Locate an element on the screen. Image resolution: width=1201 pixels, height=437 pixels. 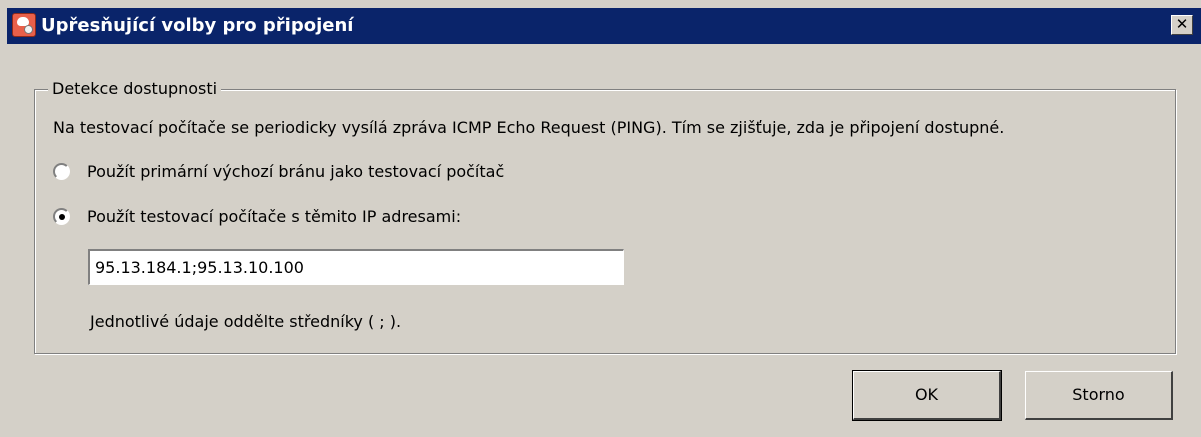
window-title: Upřesňující volby pro připojení is located at coordinates (197, 25).